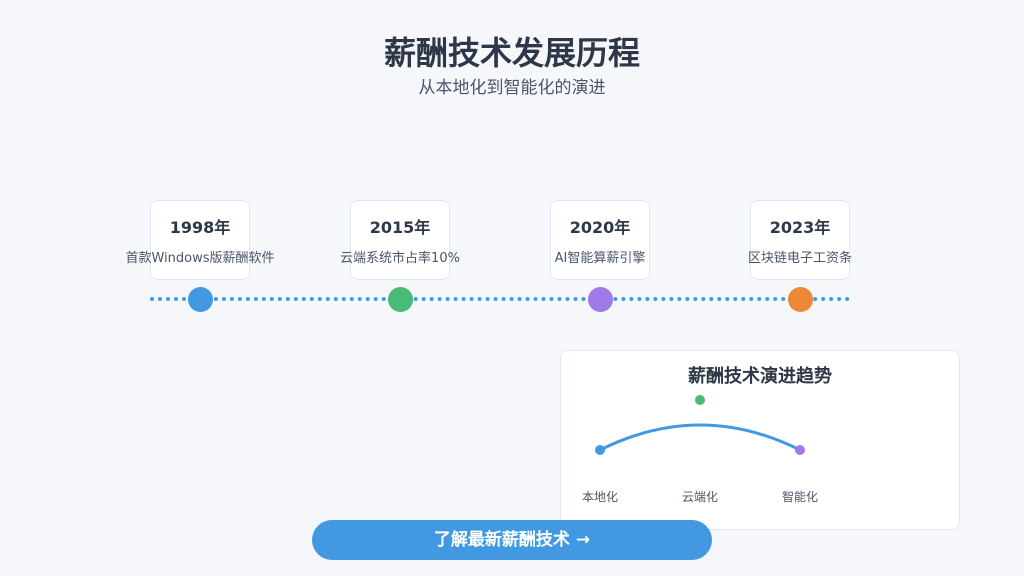 The width and height of the screenshot is (1024, 576). Describe the element at coordinates (700, 400) in the screenshot. I see `trend-point-cloud` at that location.